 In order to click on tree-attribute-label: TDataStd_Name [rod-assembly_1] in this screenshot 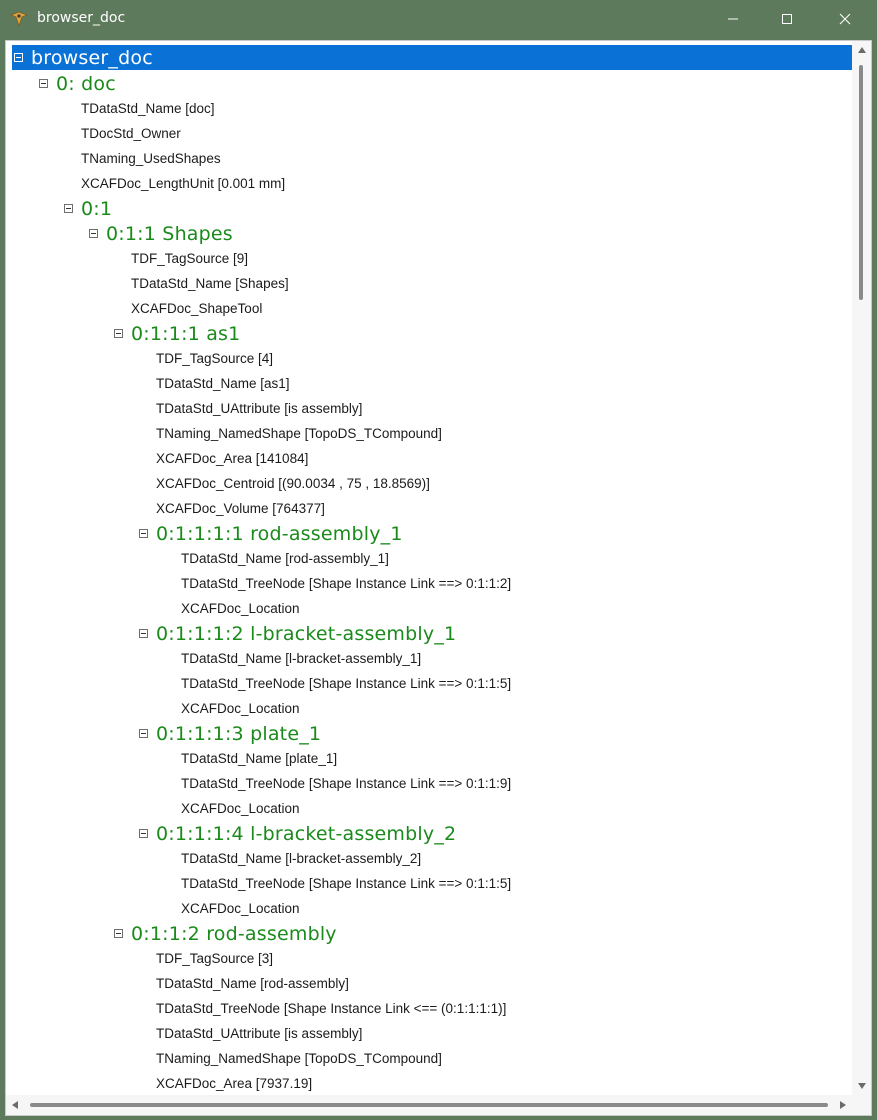, I will do `click(285, 558)`.